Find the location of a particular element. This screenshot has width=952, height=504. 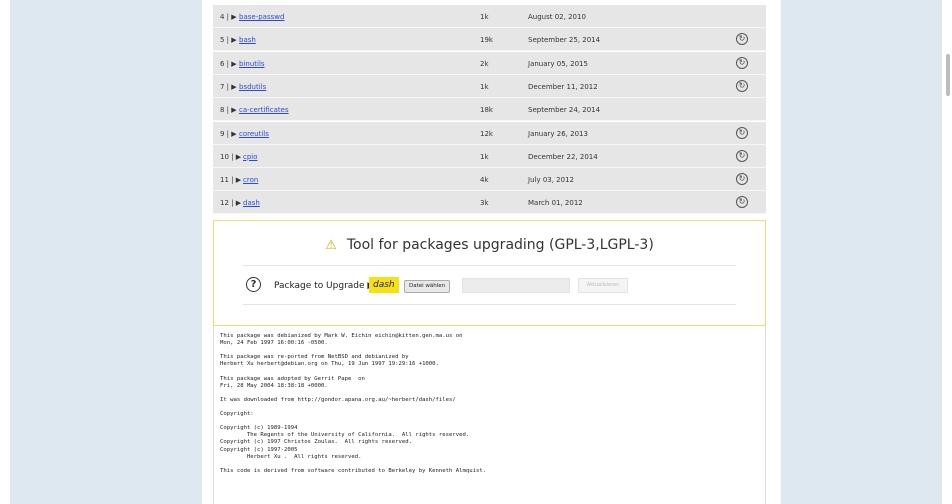

package-date: January 05, 2015 is located at coordinates (558, 63).